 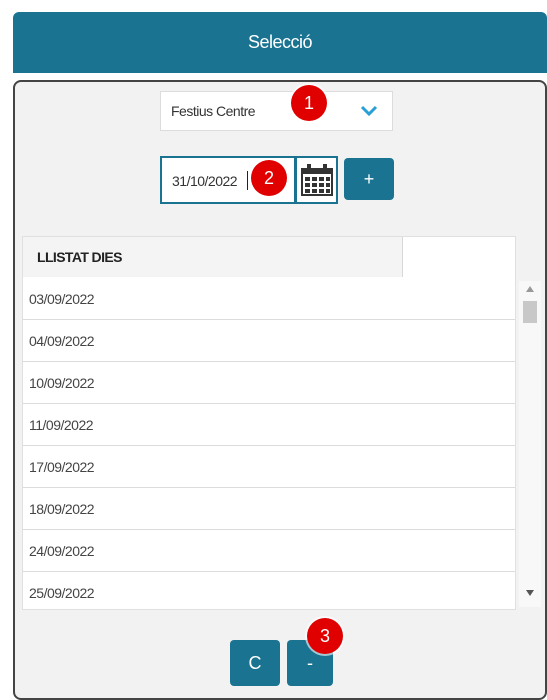 I want to click on add-date-button: +, so click(x=369, y=179).